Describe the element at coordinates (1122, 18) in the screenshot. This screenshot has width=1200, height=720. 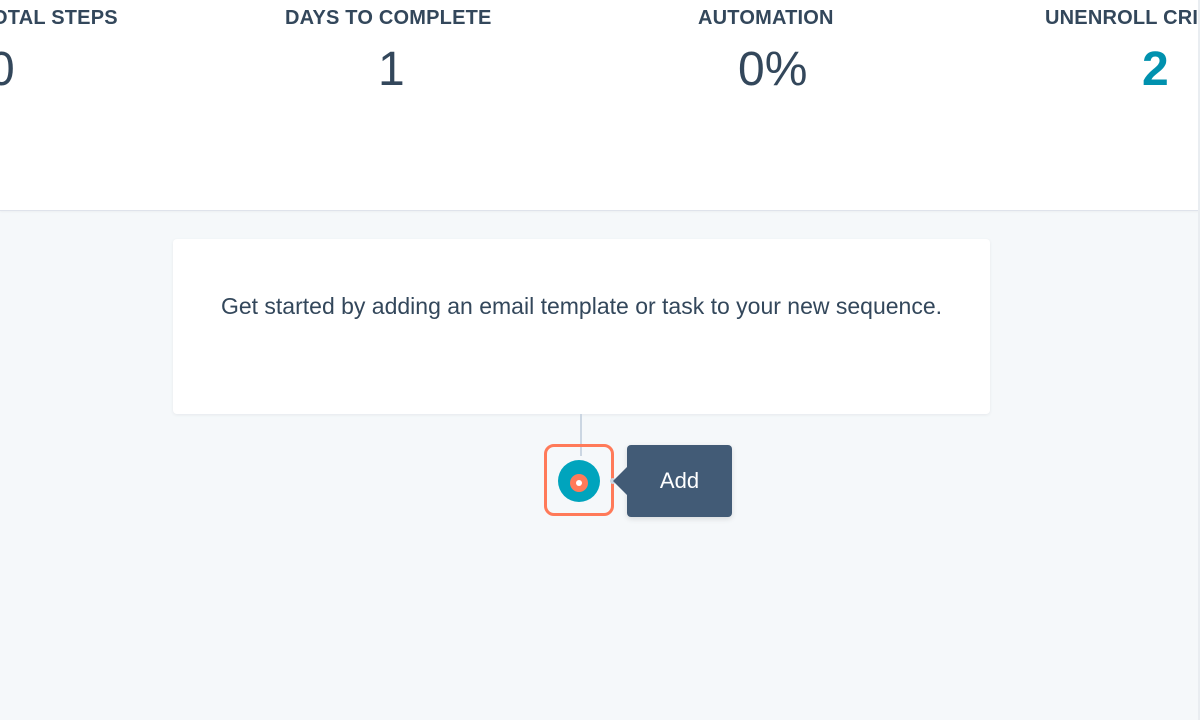
I see `stat-label: UNENROLL CRITERIA` at that location.